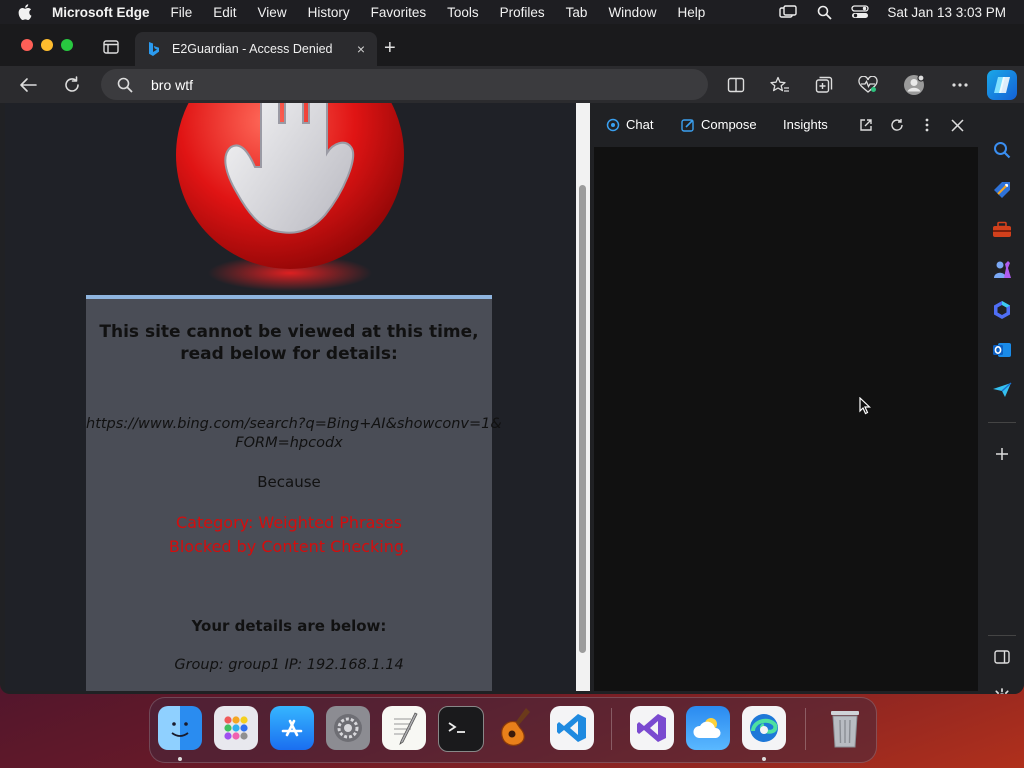  I want to click on menu-edit: Edit, so click(224, 12).